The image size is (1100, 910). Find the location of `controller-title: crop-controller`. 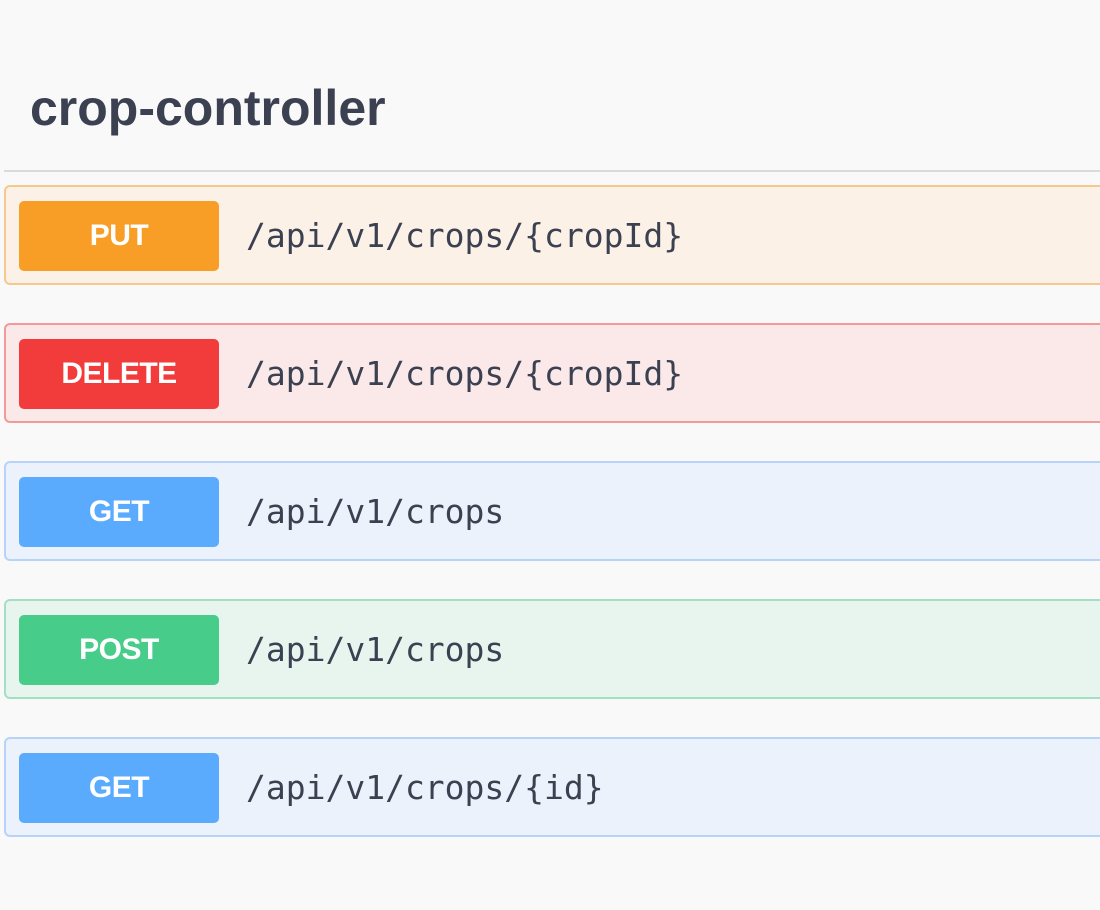

controller-title: crop-controller is located at coordinates (208, 108).